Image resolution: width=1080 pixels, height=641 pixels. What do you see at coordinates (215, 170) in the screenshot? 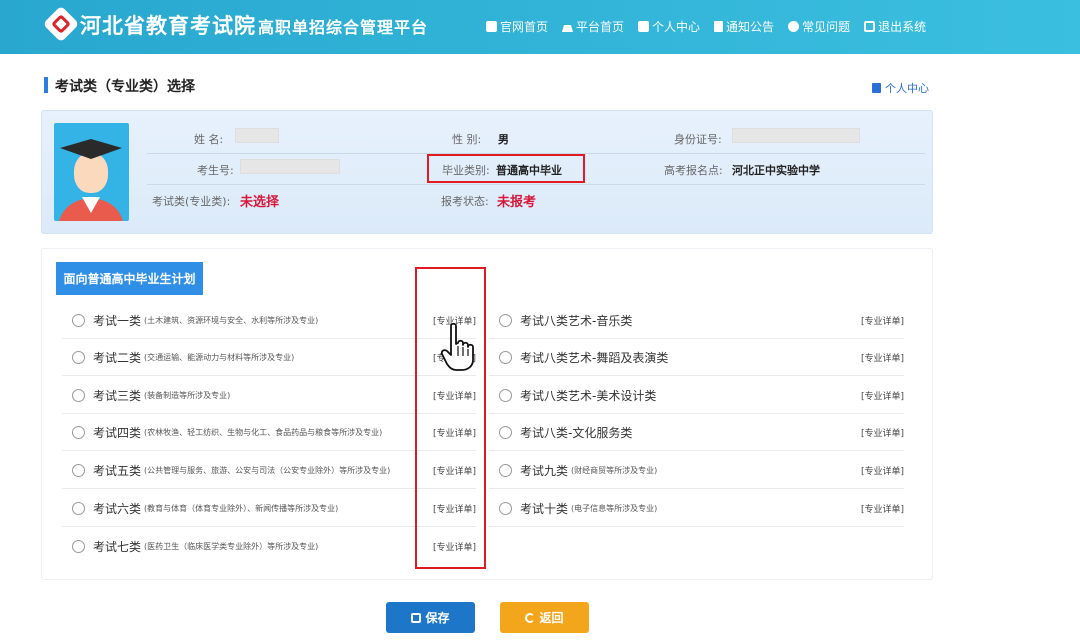
I see `exam-number-label: 考生号:` at bounding box center [215, 170].